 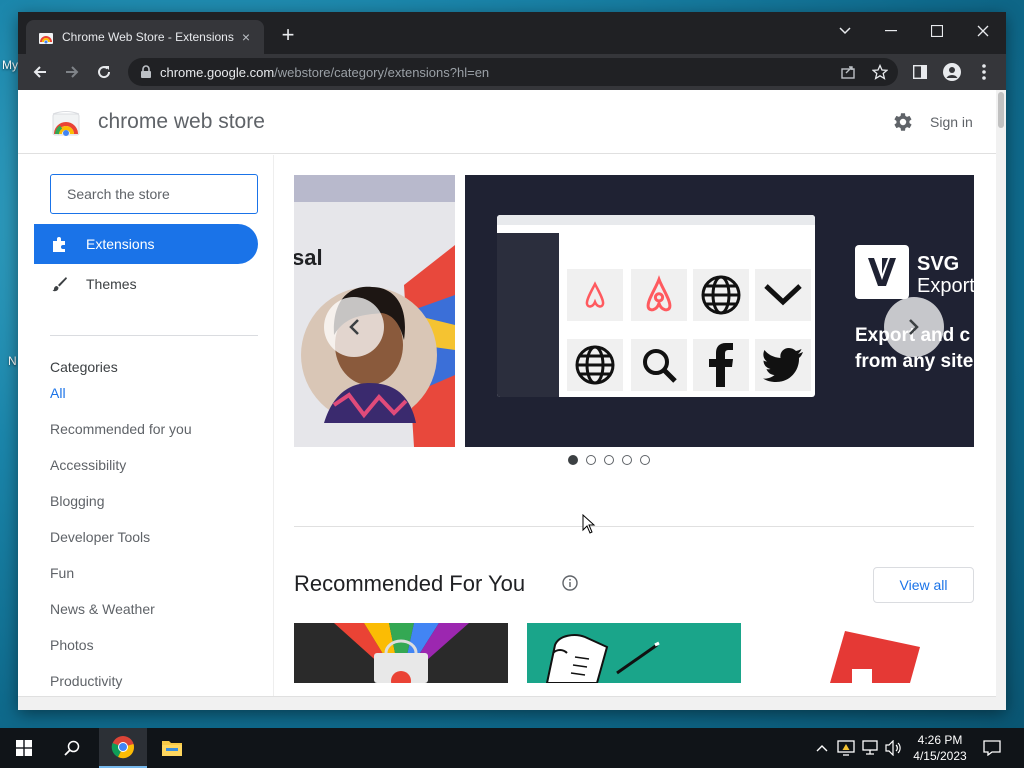 I want to click on maximize-button, so click(x=937, y=31).